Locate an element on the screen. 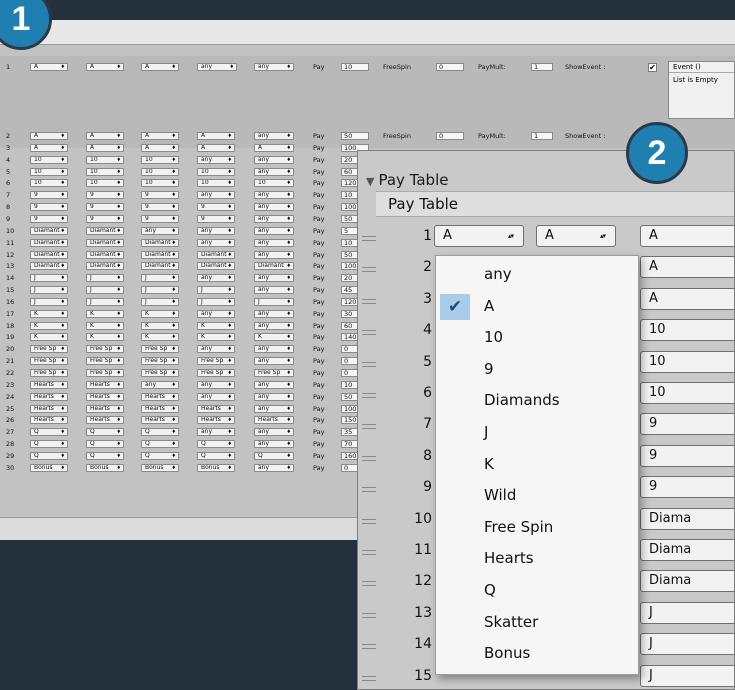 This screenshot has height=690, width=735. dropdown-option: 10 is located at coordinates (537, 338).